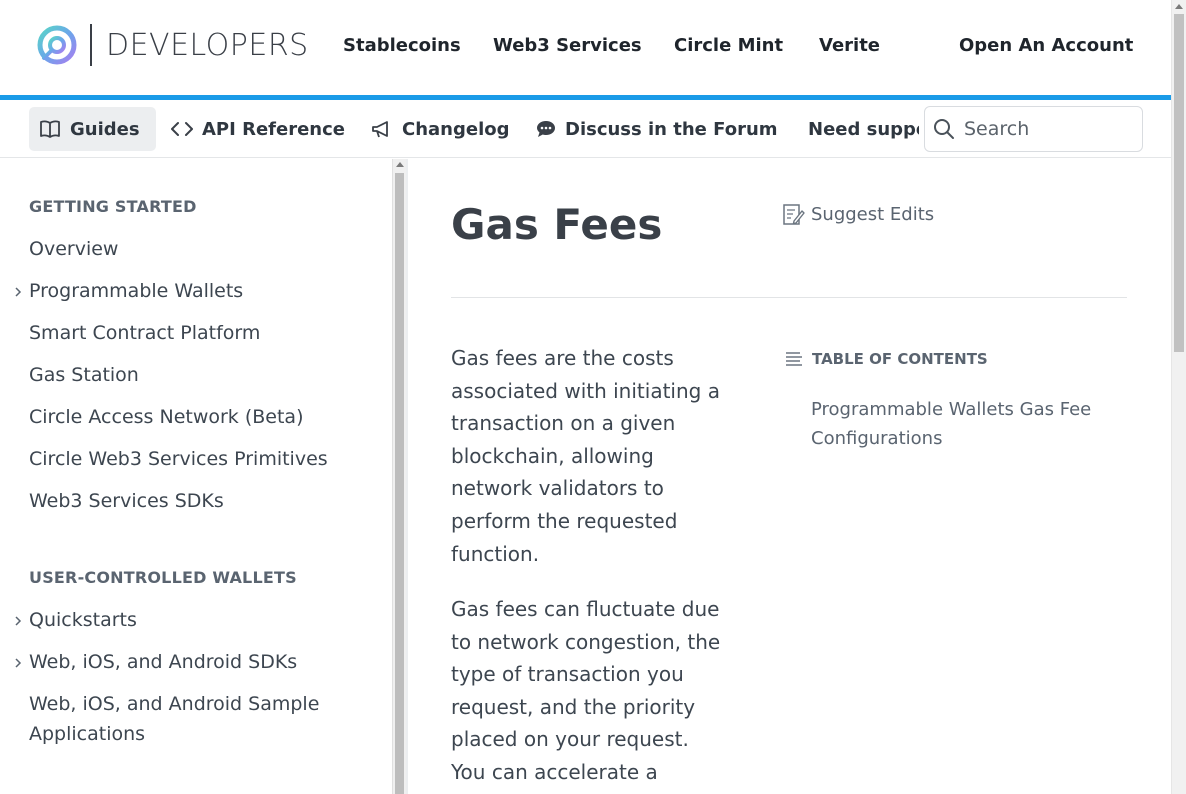 The width and height of the screenshot is (1186, 794). What do you see at coordinates (794, 359) in the screenshot?
I see `list-icon` at bounding box center [794, 359].